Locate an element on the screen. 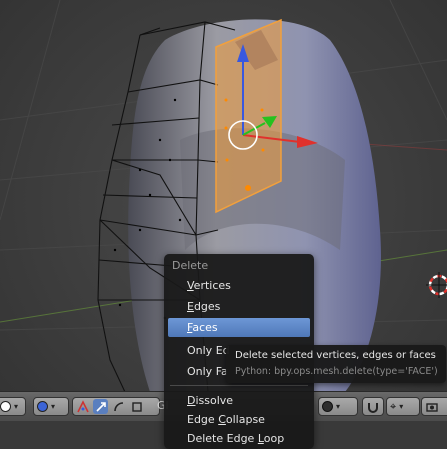 Image resolution: width=447 pixels, height=449 pixels. proportional-edit-selector: ▾ is located at coordinates (338, 406).